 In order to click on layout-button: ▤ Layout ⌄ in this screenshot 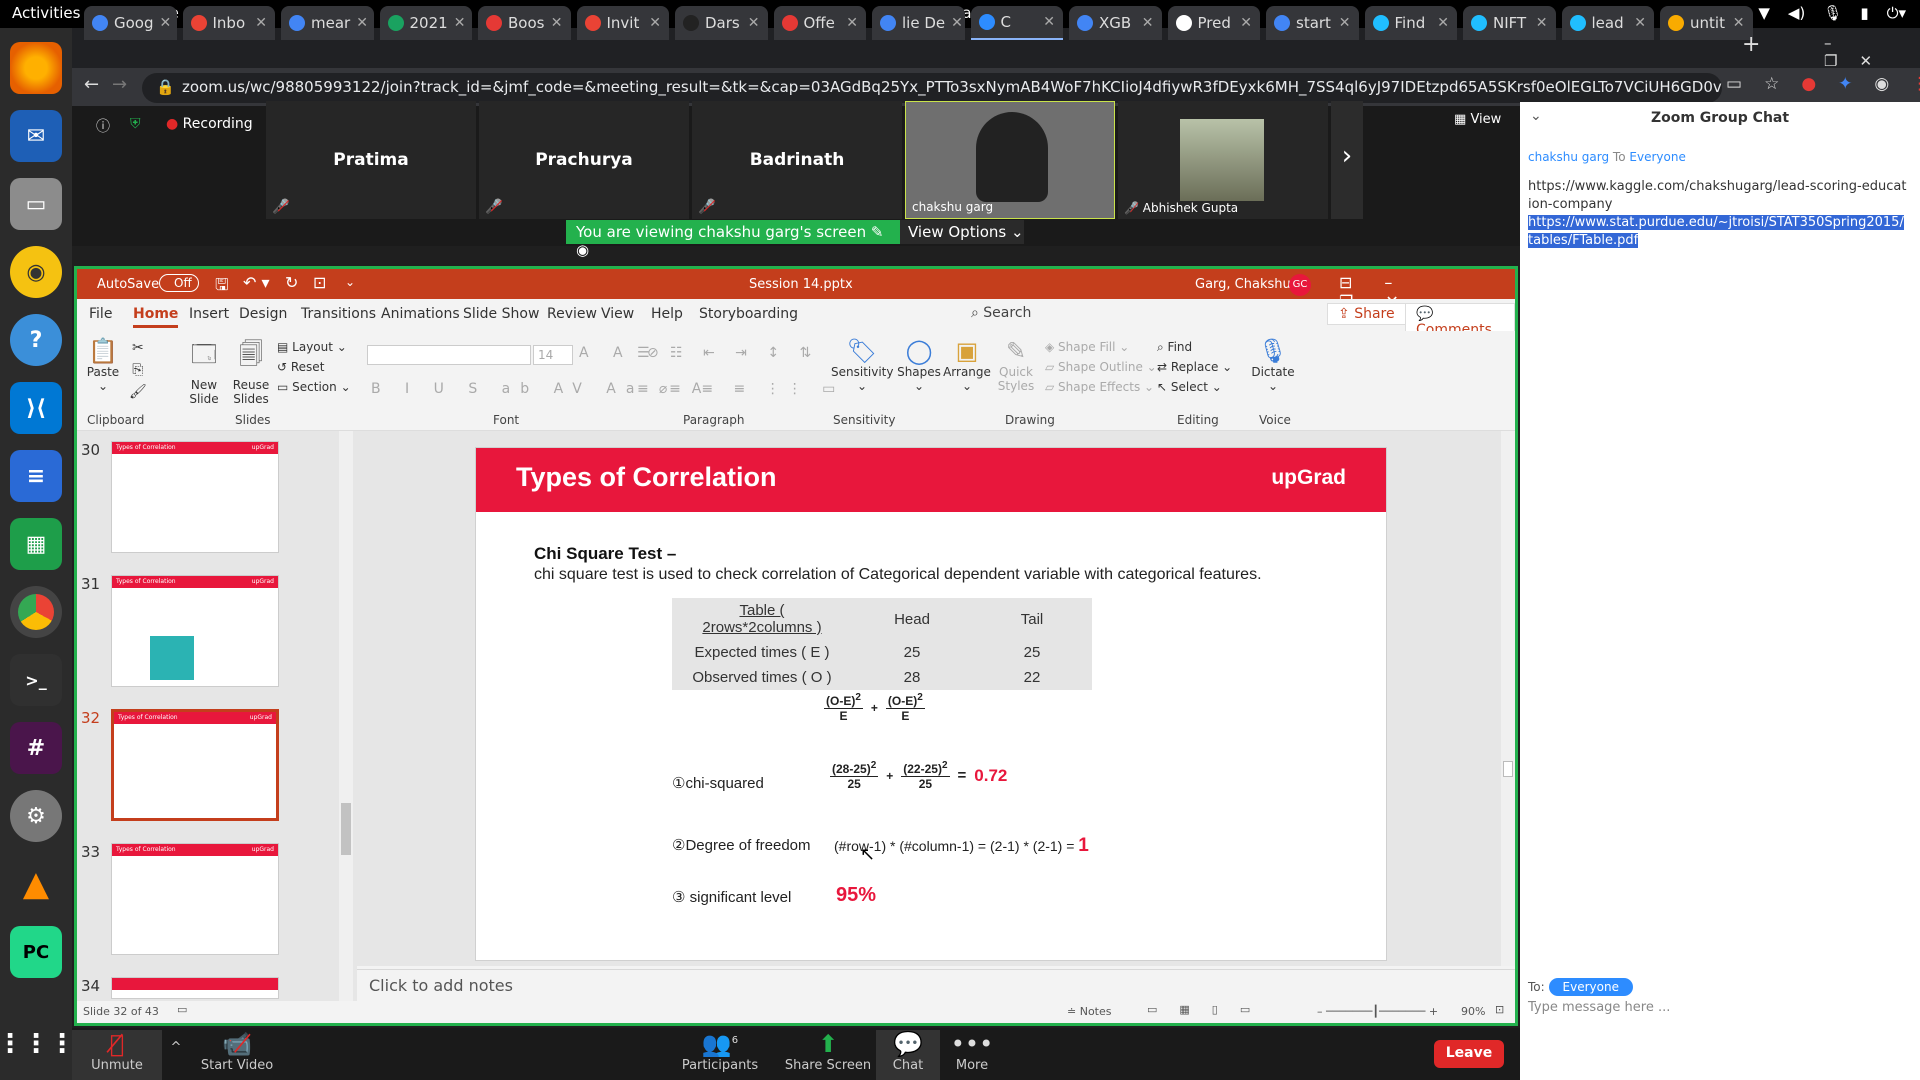, I will do `click(314, 347)`.